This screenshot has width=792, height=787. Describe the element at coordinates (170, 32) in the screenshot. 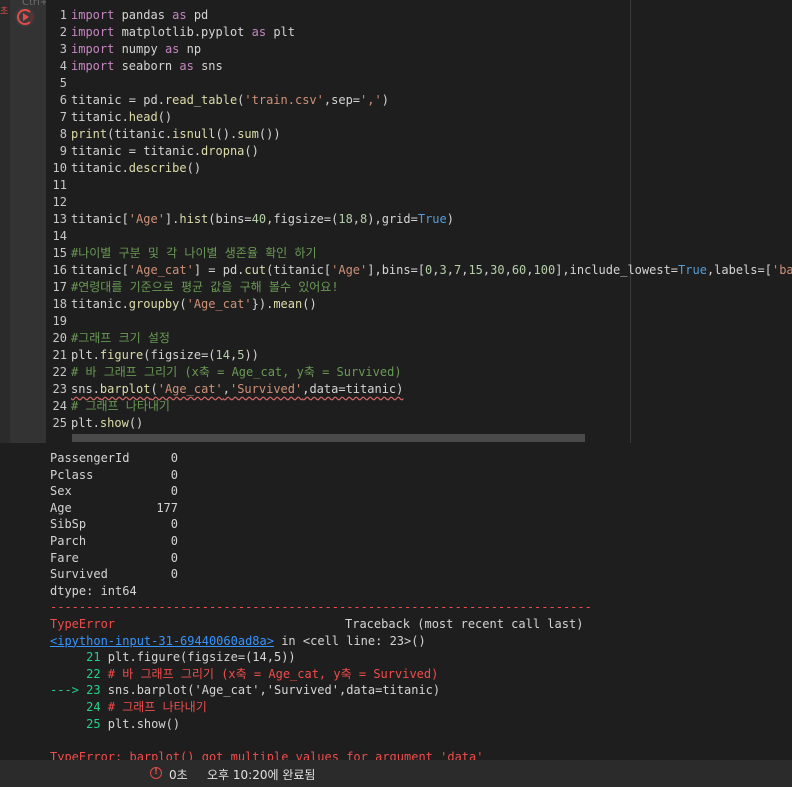

I see `code-line: 2 import matplotlib.pyplot as plt` at that location.